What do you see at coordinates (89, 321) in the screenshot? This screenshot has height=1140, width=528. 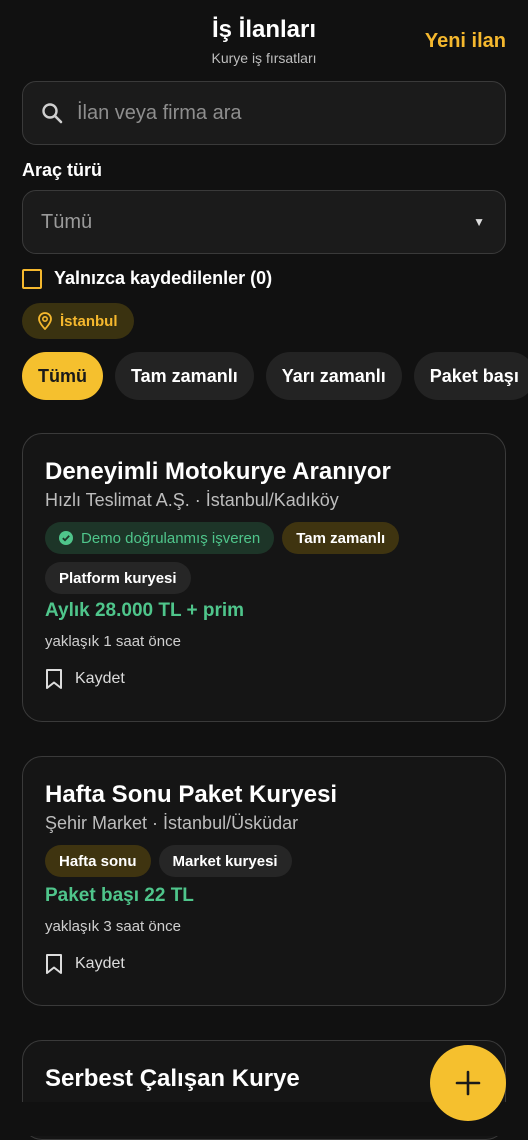 I see `location-chip-label: İstanbul` at bounding box center [89, 321].